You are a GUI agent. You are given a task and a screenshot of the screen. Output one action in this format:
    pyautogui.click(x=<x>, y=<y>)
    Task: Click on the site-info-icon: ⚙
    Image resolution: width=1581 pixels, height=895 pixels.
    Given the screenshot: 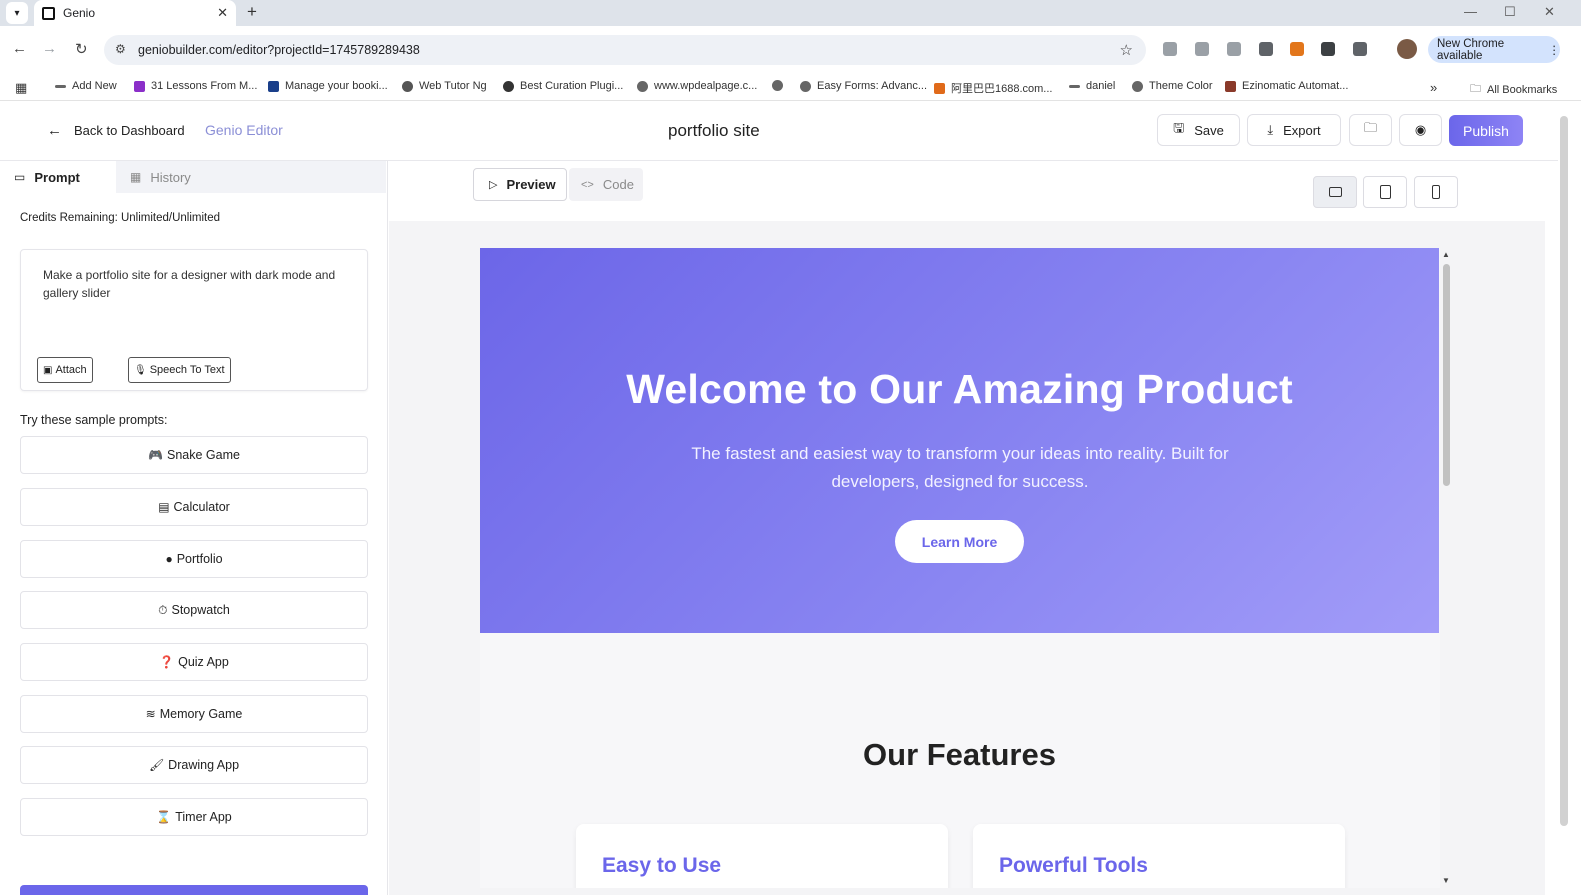 What is the action you would take?
    pyautogui.click(x=120, y=49)
    